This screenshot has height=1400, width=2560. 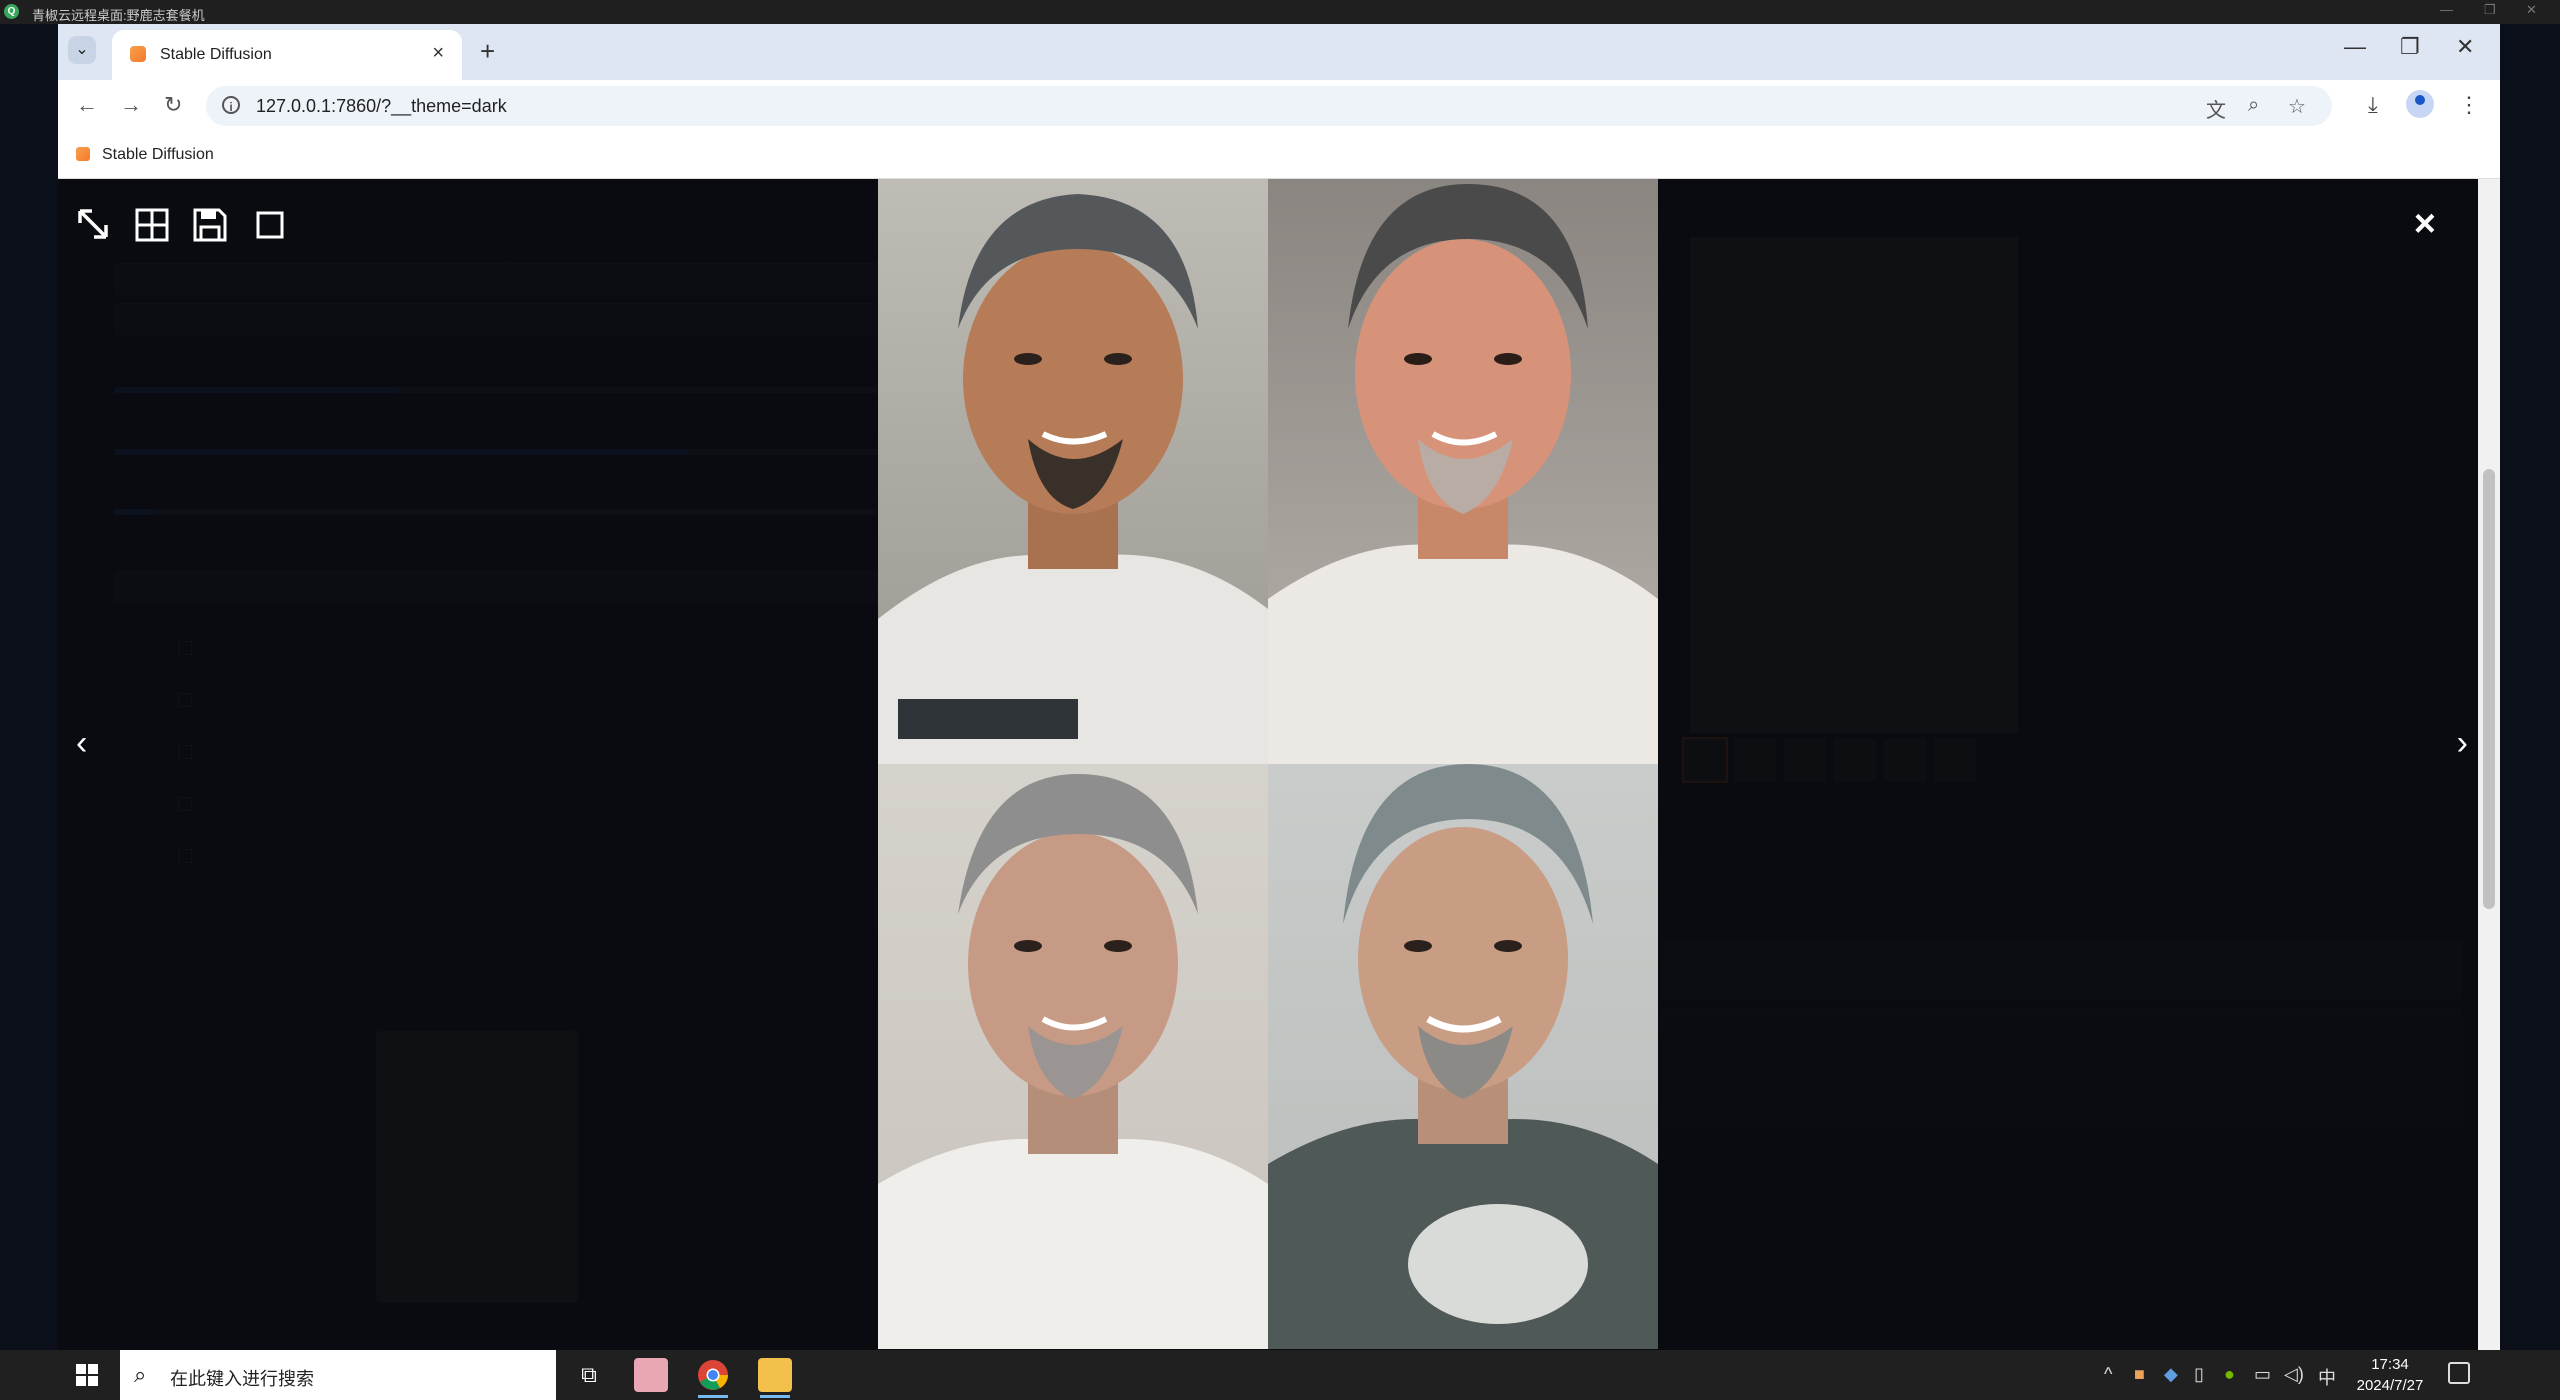 What do you see at coordinates (1269, 106) in the screenshot?
I see `address-bar: i 127.0.0.1:7860/?__theme=dark 文 ⌕ ☆` at bounding box center [1269, 106].